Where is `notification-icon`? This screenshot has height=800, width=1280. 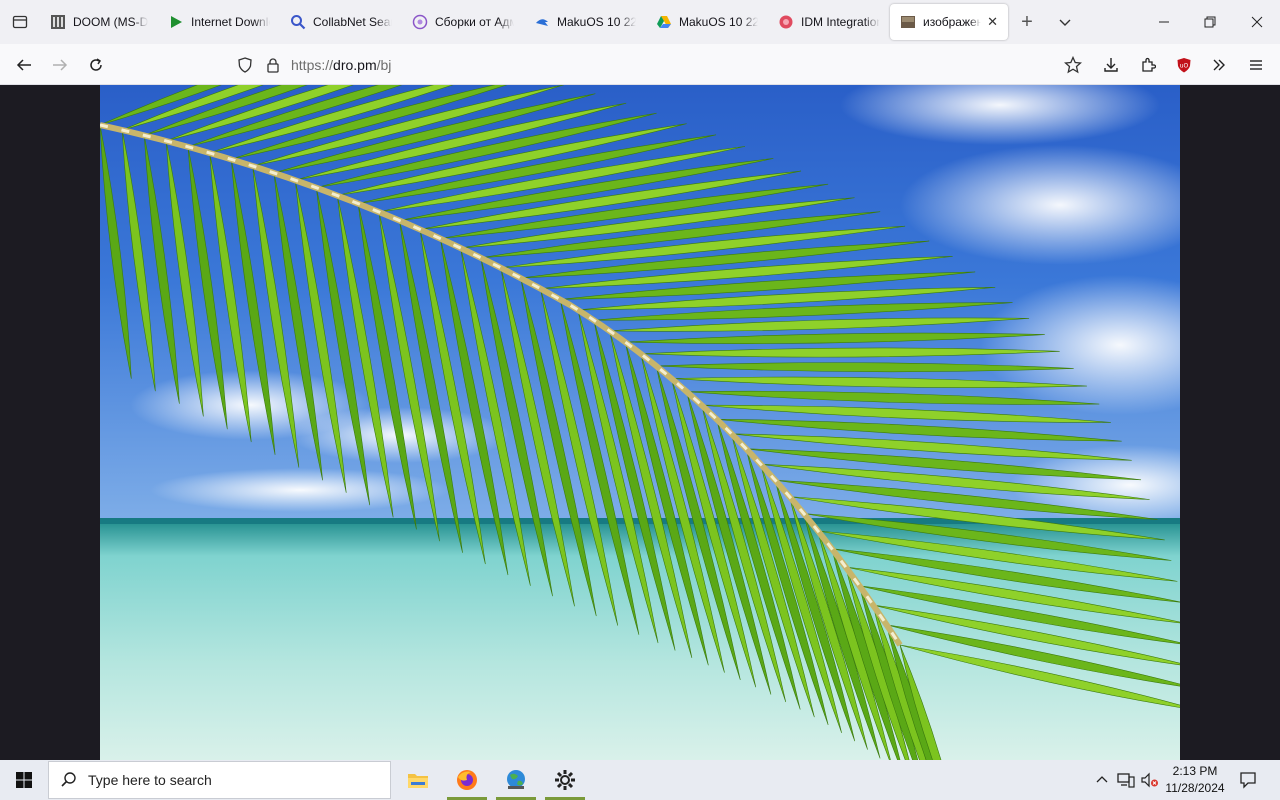 notification-icon is located at coordinates (1248, 780).